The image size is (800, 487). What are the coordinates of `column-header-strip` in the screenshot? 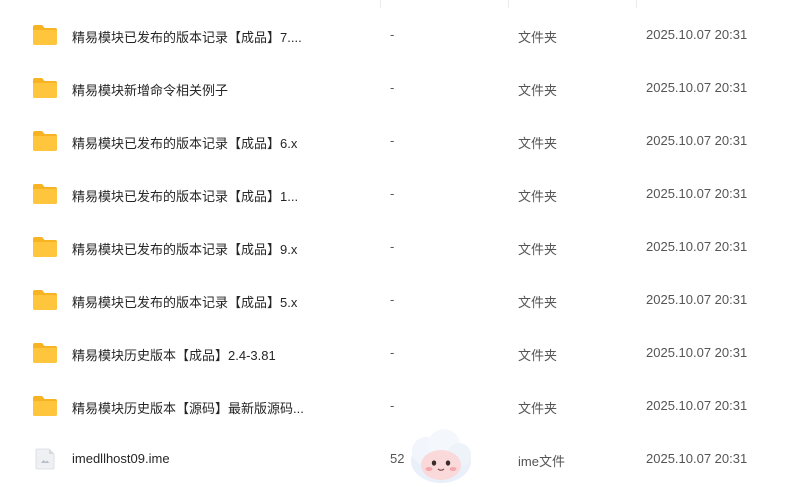 It's located at (400, 4).